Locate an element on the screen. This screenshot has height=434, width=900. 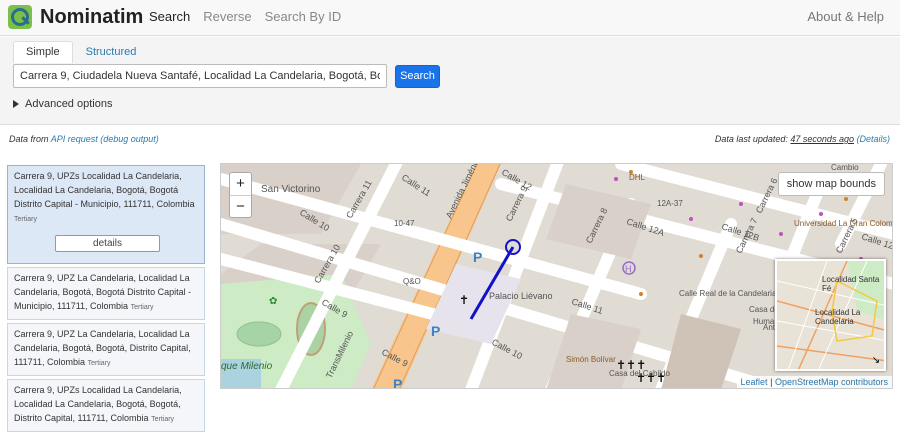
details-link: (Details) is located at coordinates (873, 139).